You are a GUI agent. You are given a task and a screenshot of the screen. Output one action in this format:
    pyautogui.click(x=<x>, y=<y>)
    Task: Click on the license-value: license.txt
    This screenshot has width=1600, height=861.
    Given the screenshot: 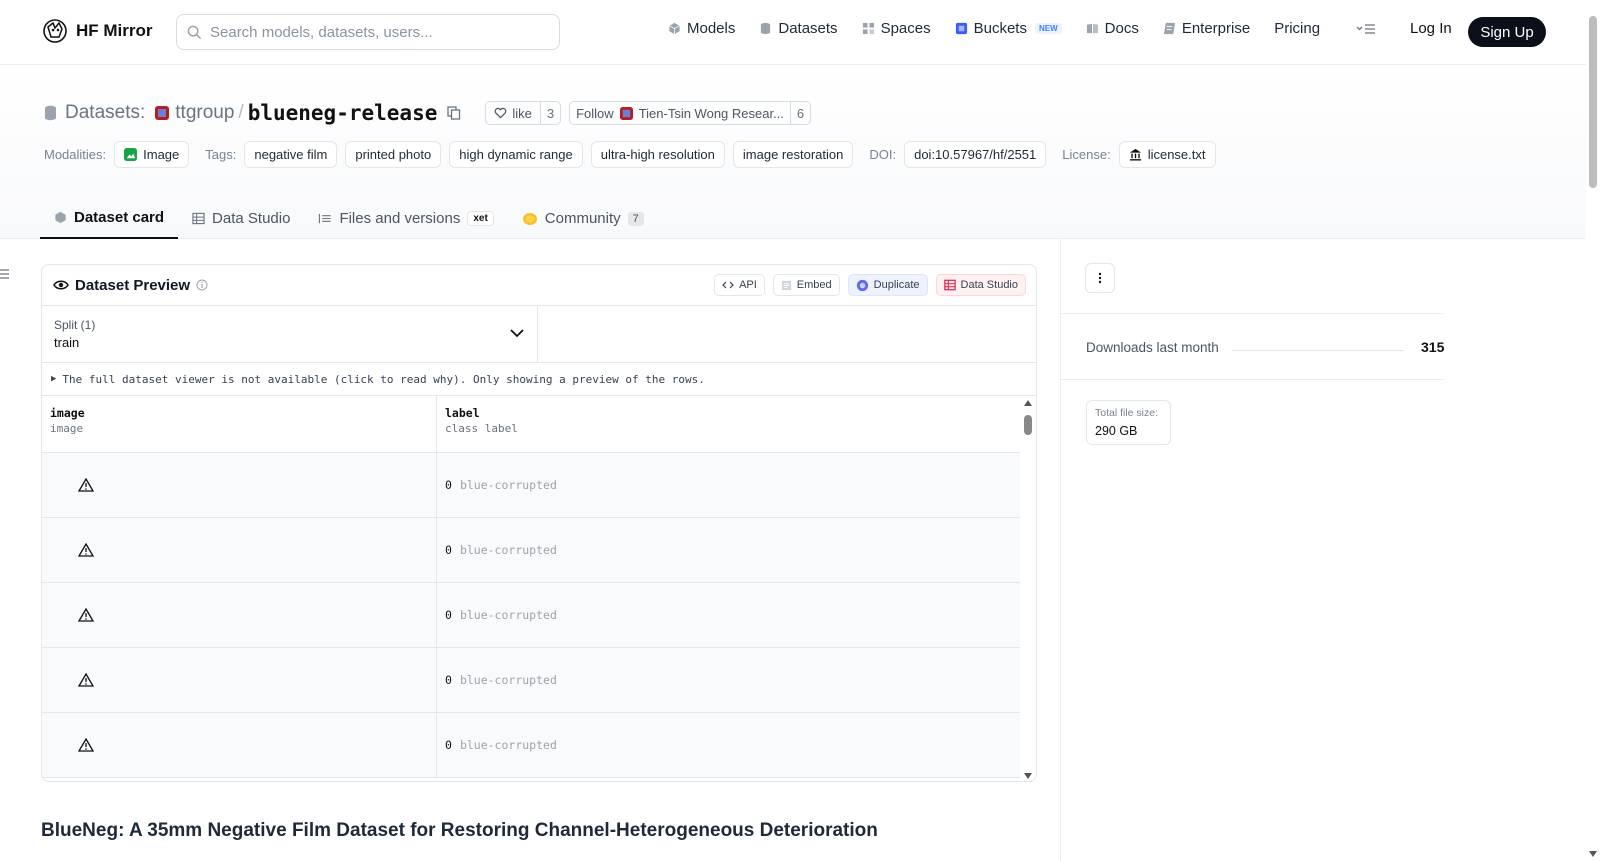 What is the action you would take?
    pyautogui.click(x=1176, y=154)
    